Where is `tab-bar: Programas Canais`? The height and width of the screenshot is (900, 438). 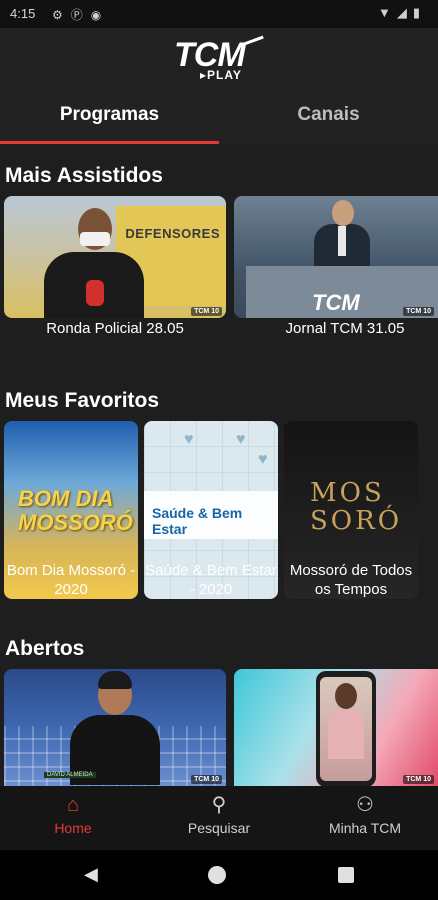 tab-bar: Programas Canais is located at coordinates (219, 116).